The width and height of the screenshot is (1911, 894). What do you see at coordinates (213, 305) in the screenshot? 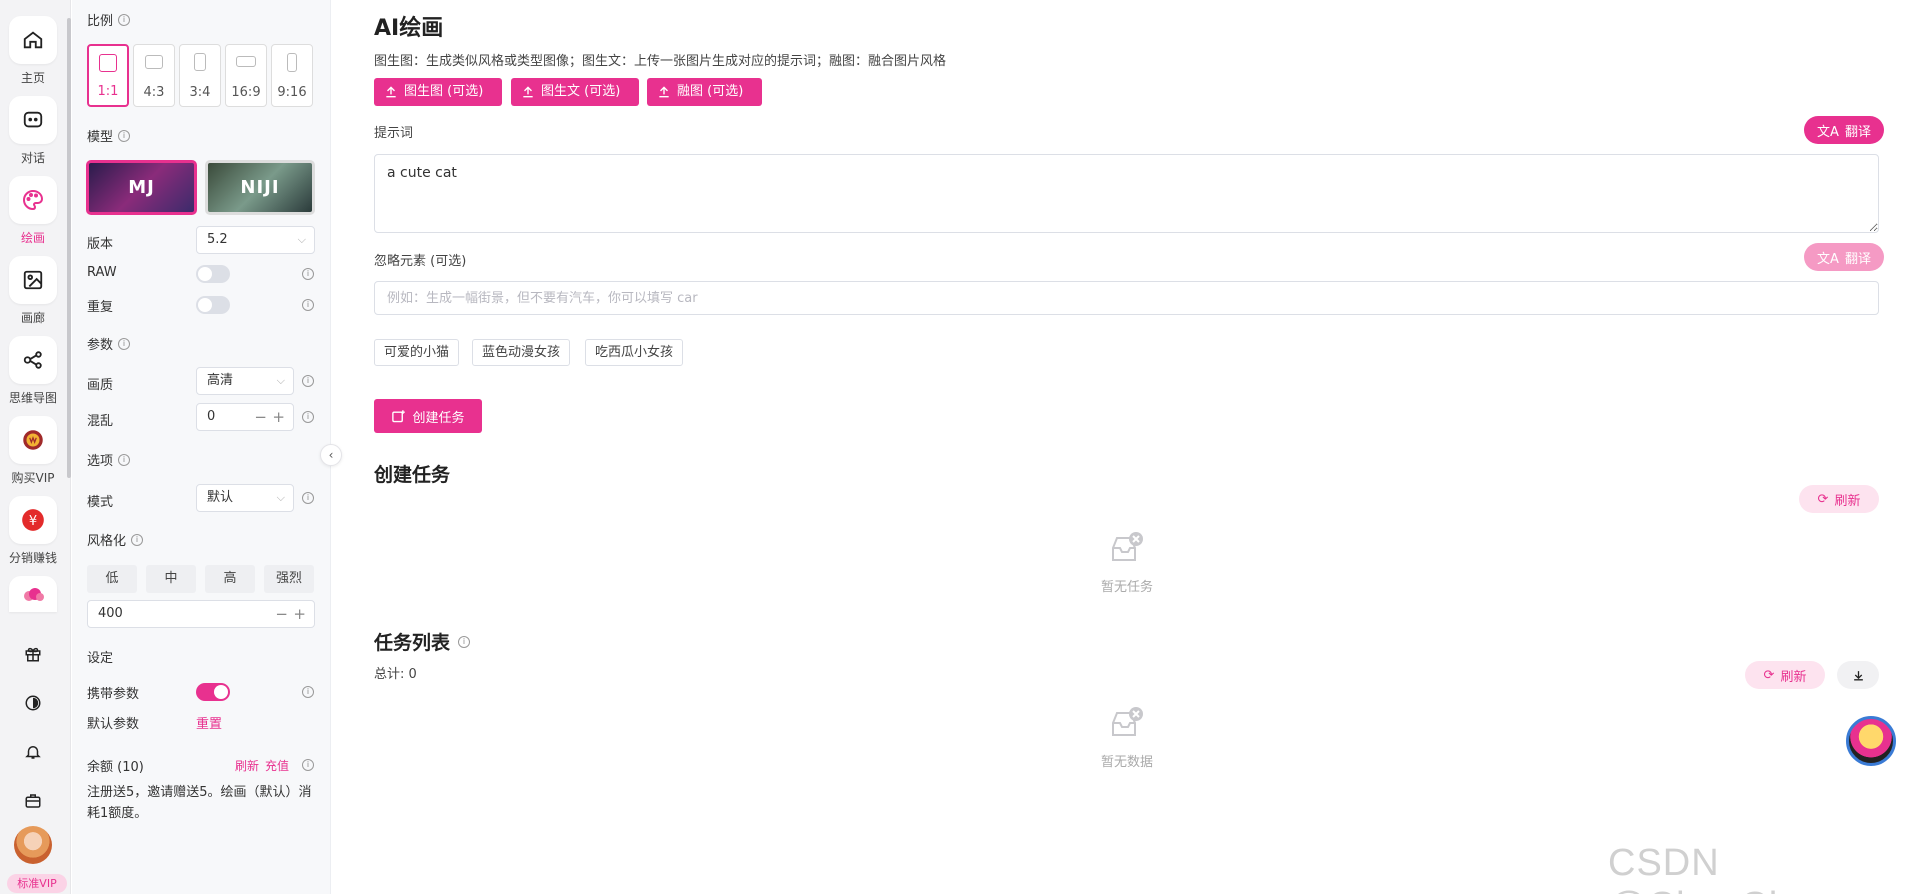
I see `repeat-toggle` at bounding box center [213, 305].